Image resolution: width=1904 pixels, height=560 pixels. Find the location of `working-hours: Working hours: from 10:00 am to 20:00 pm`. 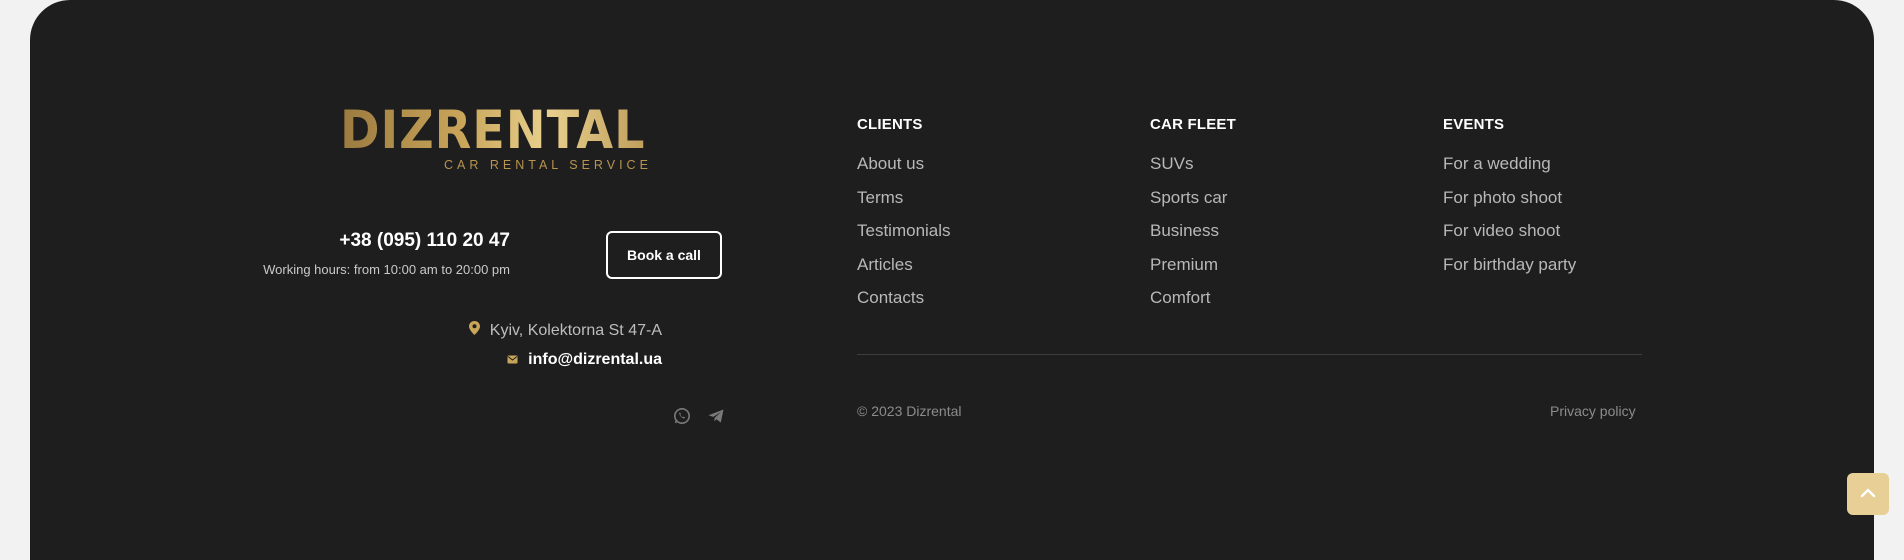

working-hours: Working hours: from 10:00 am to 20:00 pm is located at coordinates (386, 269).